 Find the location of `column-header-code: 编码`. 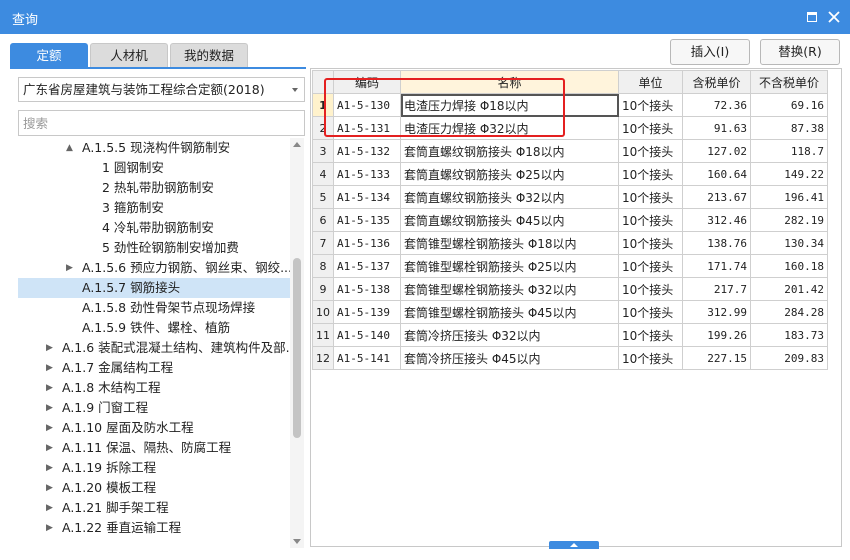

column-header-code: 编码 is located at coordinates (367, 82).